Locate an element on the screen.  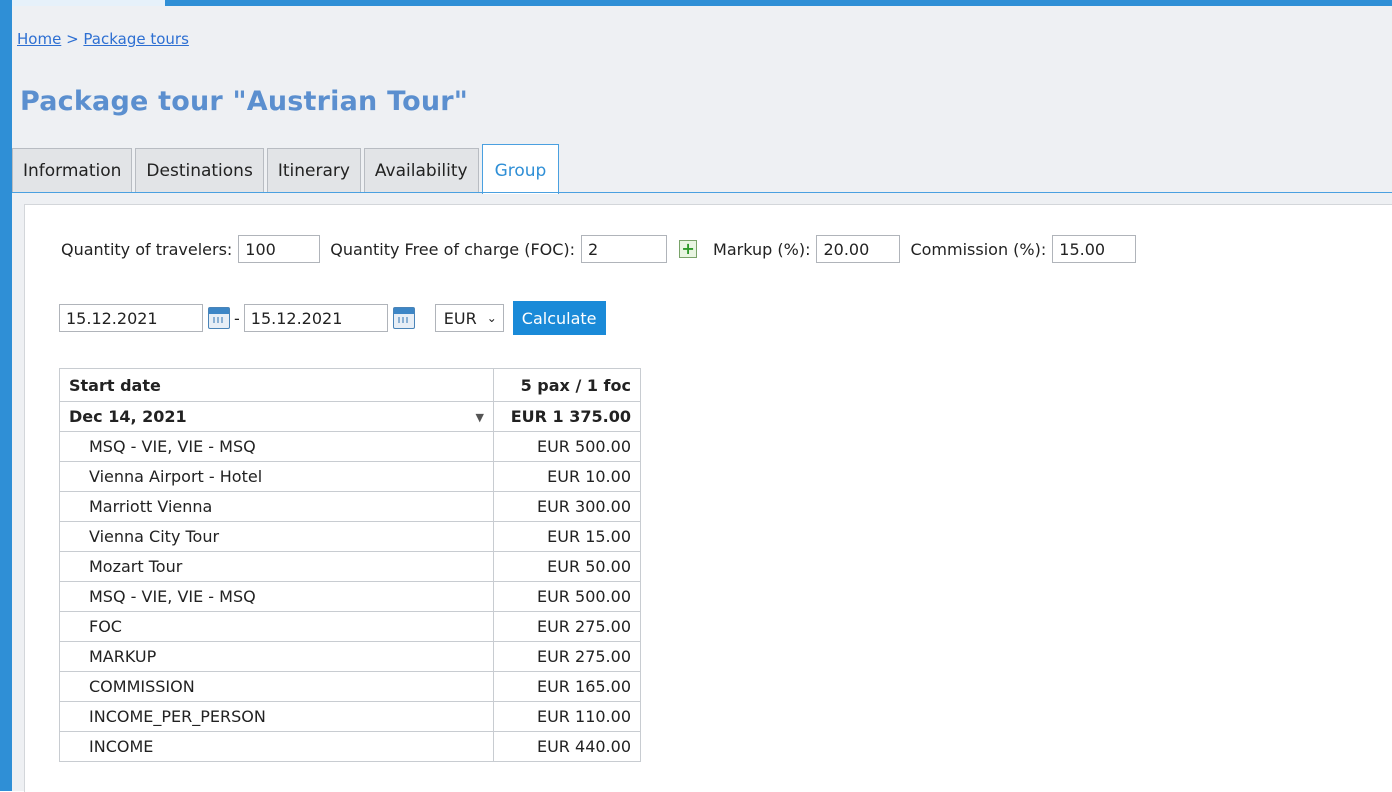
date-to-input is located at coordinates (315, 318).